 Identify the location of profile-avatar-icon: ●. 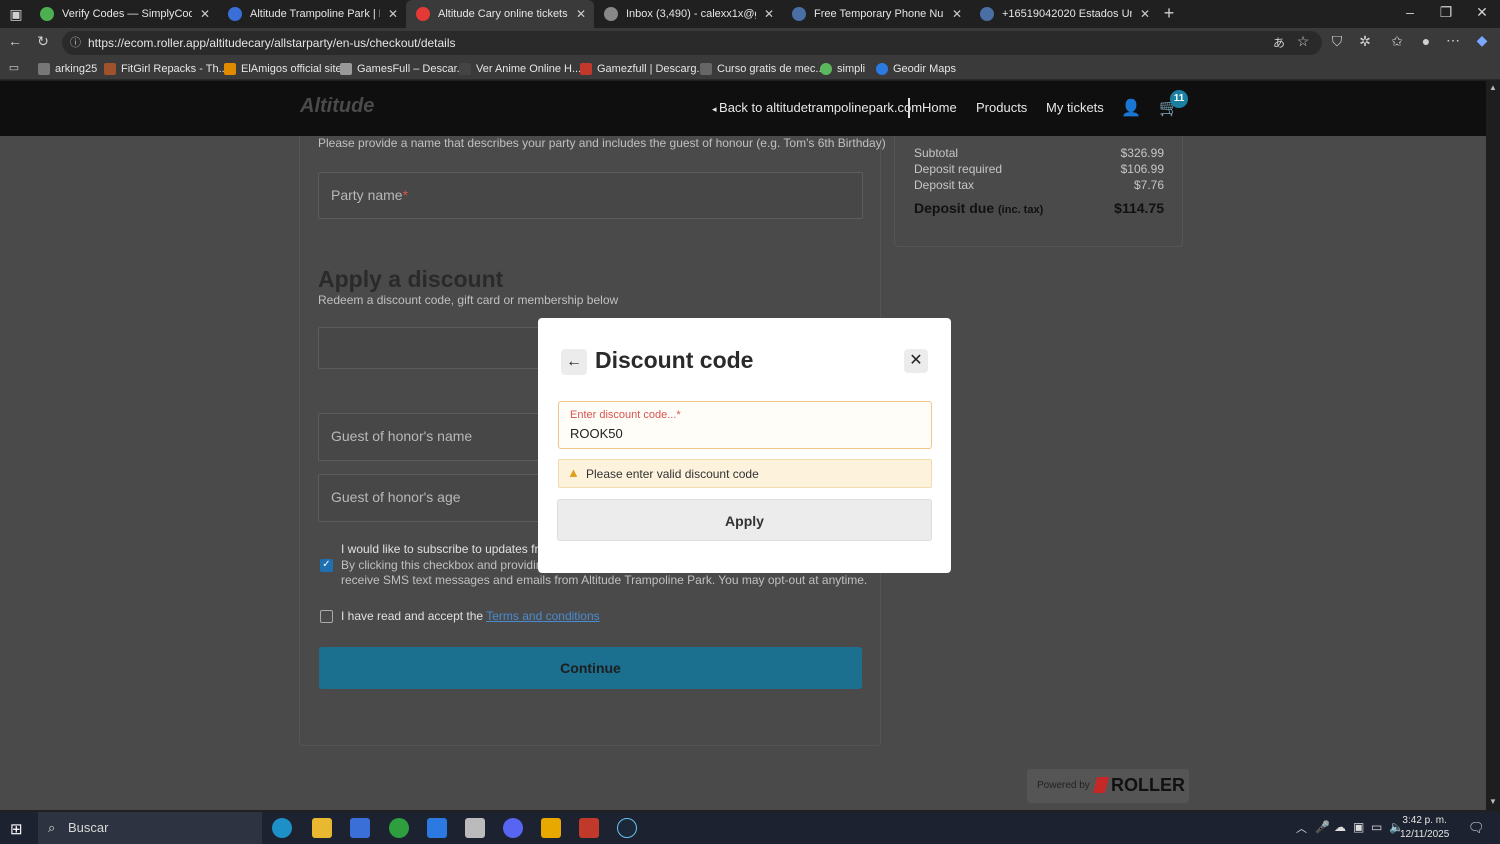
(1426, 41).